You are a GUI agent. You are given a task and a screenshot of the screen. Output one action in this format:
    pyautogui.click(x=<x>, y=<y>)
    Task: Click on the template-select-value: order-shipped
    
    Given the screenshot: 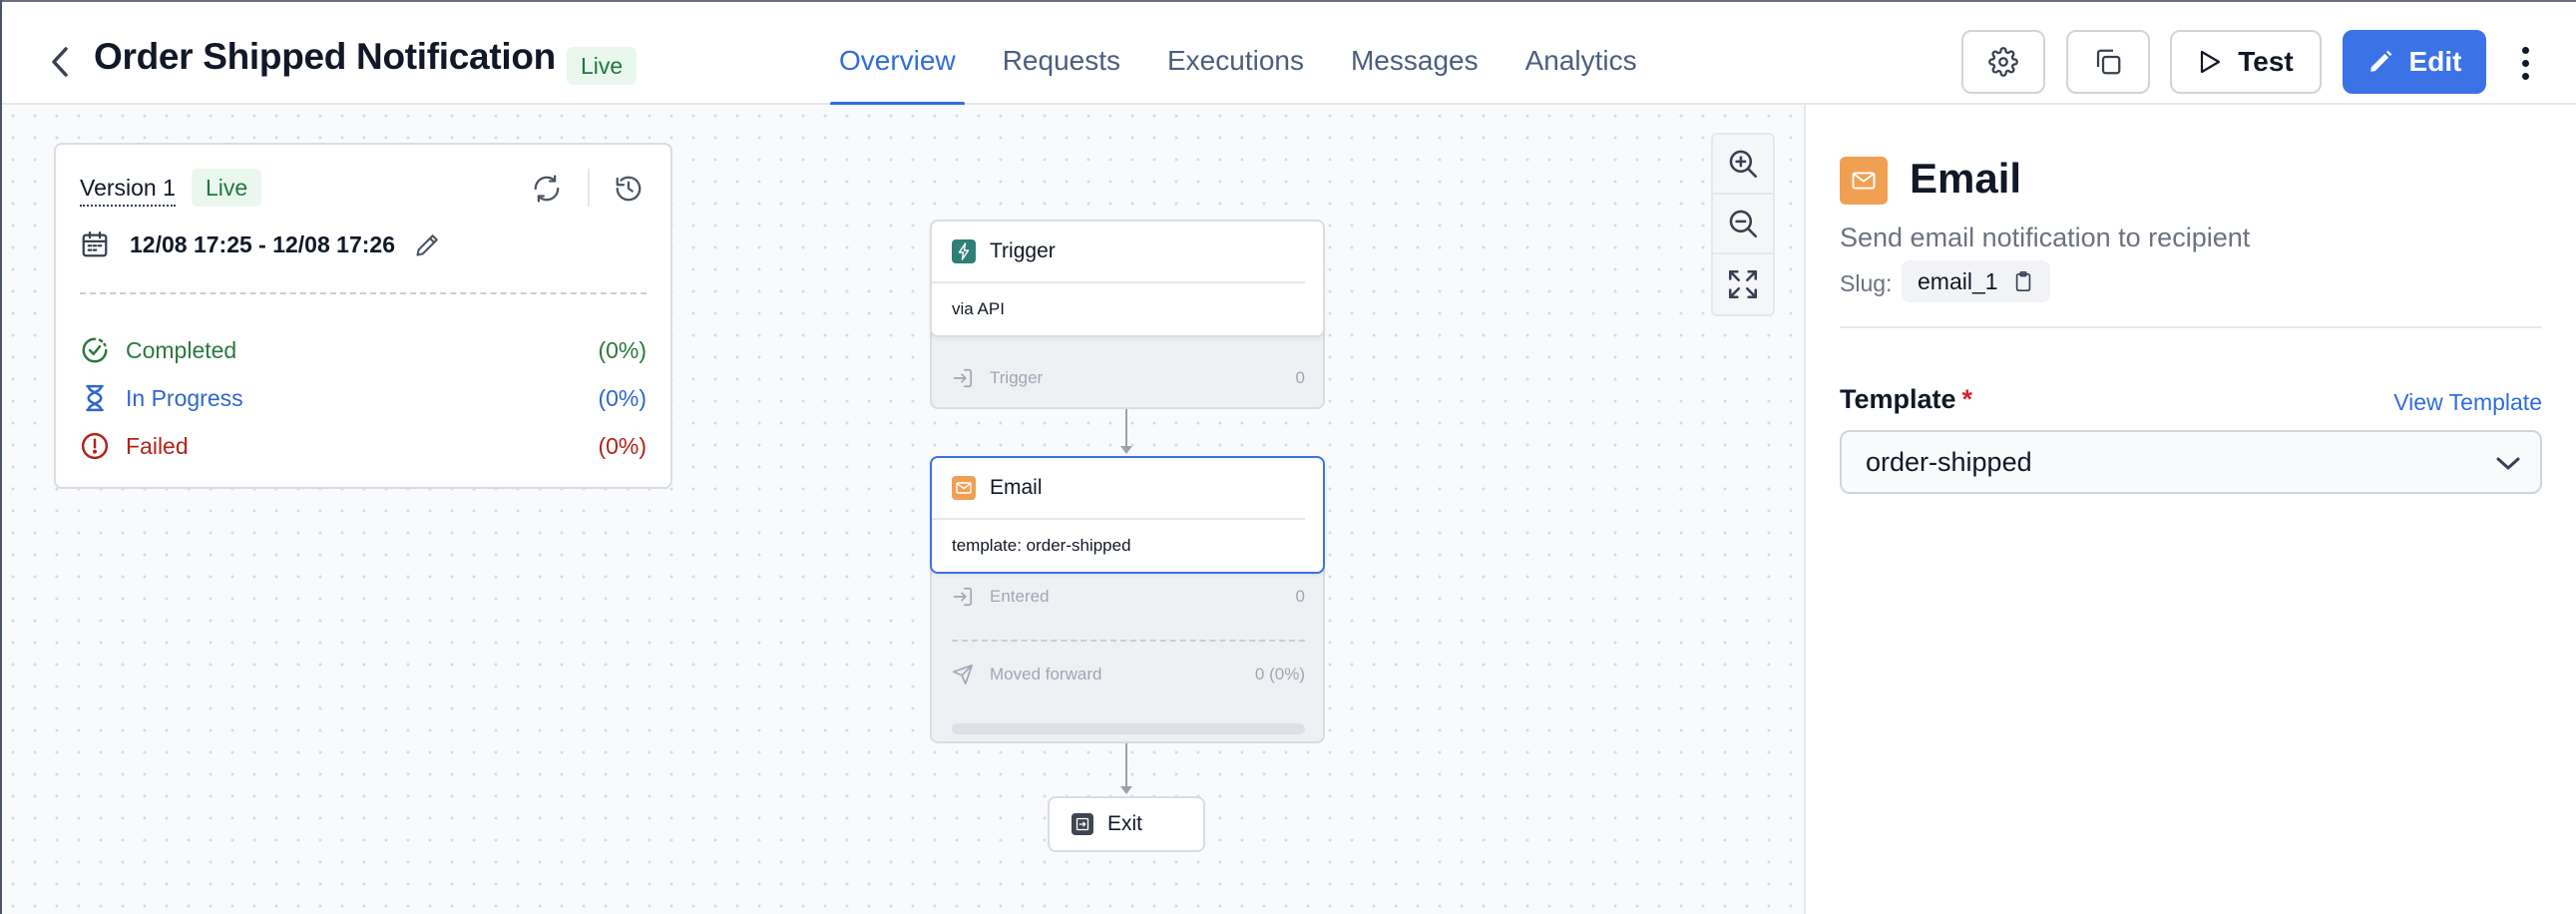 What is the action you would take?
    pyautogui.click(x=1949, y=461)
    